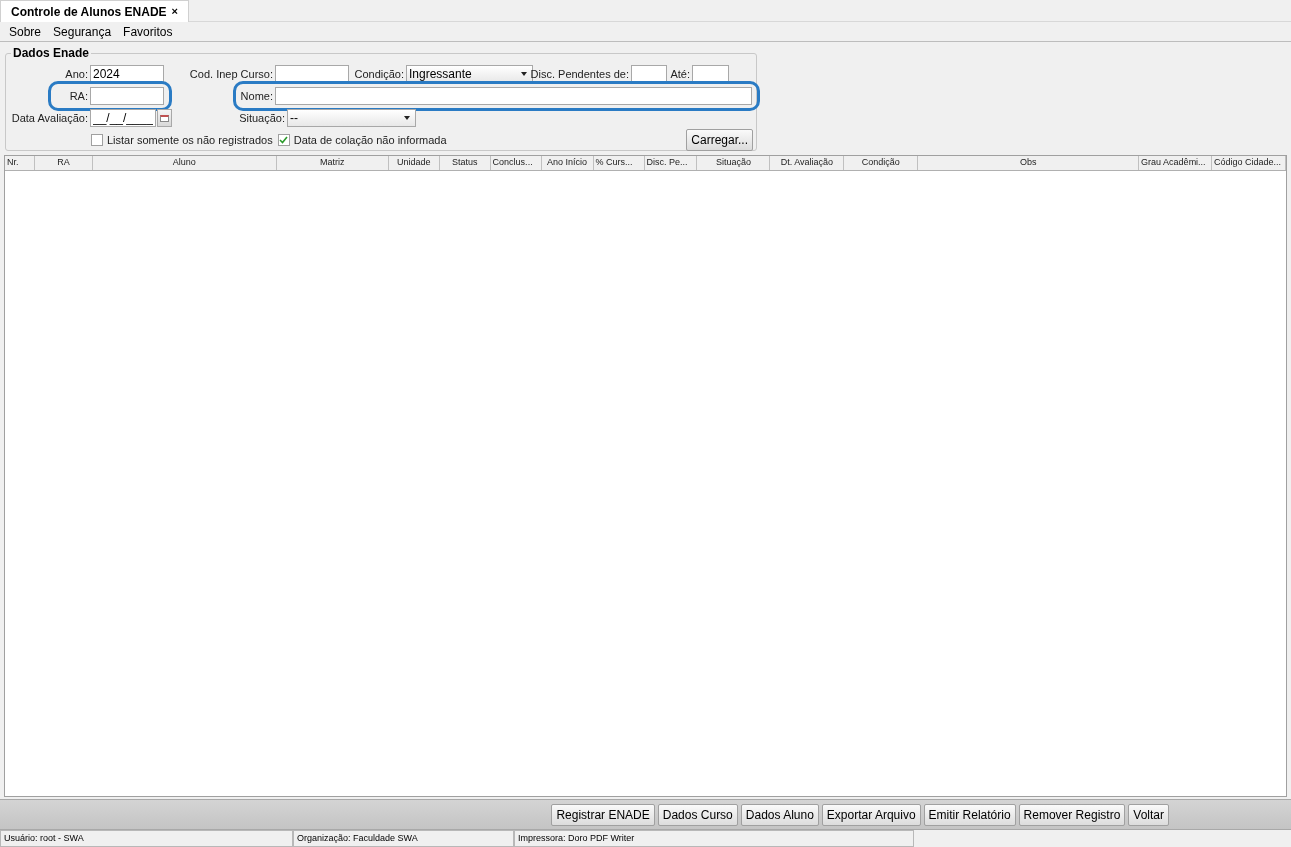  What do you see at coordinates (94, 11) in the screenshot?
I see `tab: Controle de Alunos ENADE ×` at bounding box center [94, 11].